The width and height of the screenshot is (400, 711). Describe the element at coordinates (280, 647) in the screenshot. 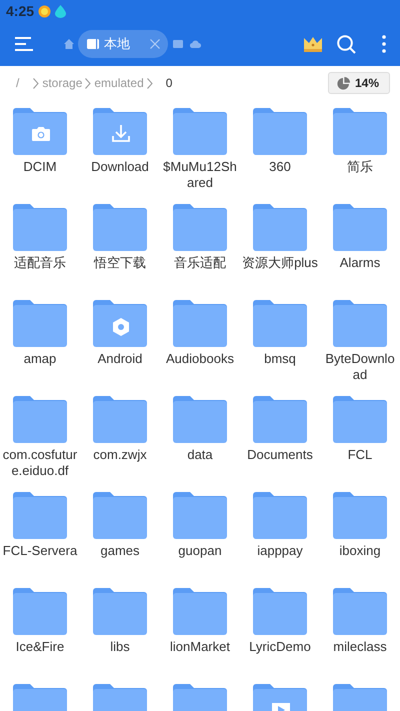

I see `folder-name: LyricDemo` at that location.